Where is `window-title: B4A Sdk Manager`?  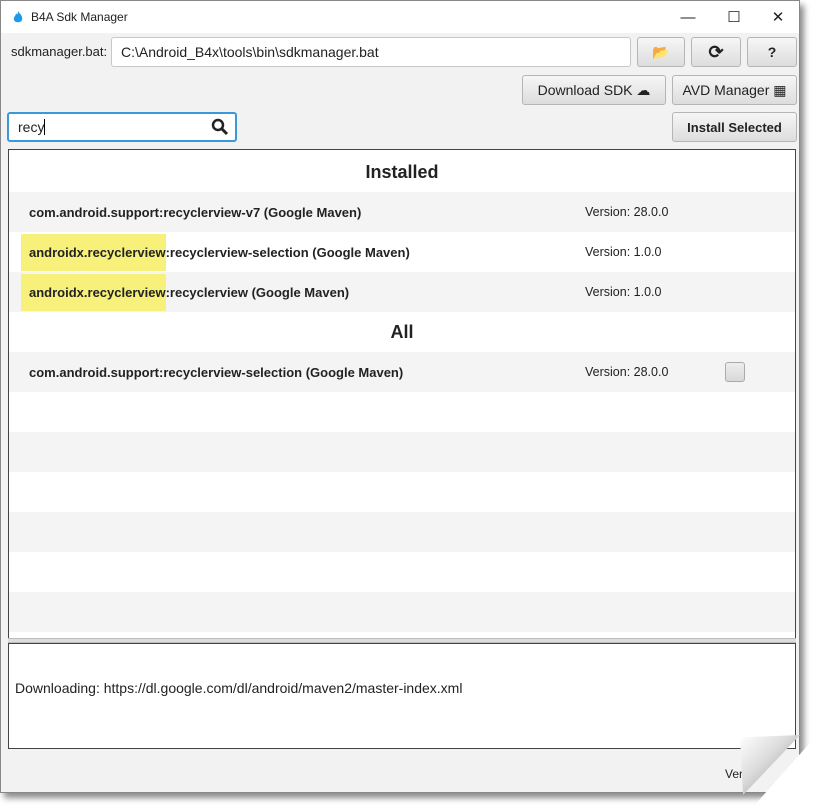 window-title: B4A Sdk Manager is located at coordinates (79, 17).